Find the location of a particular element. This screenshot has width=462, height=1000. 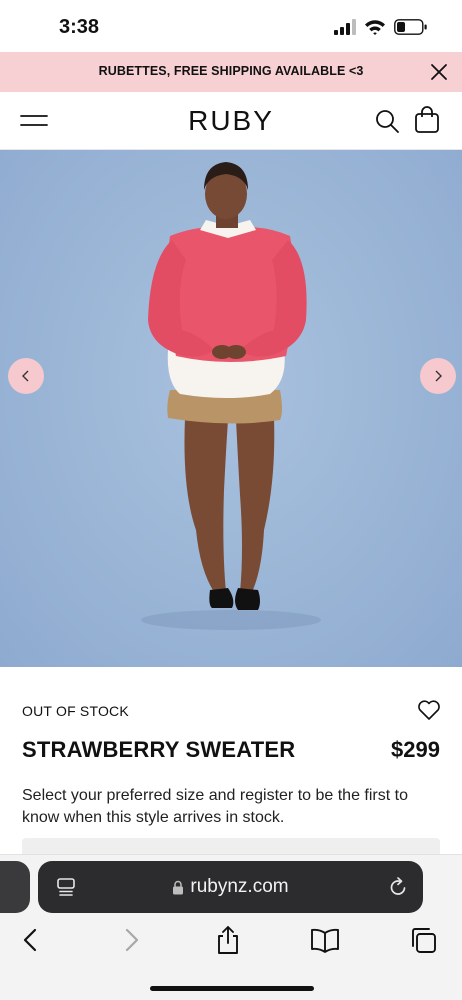

battery-icon is located at coordinates (410, 27).